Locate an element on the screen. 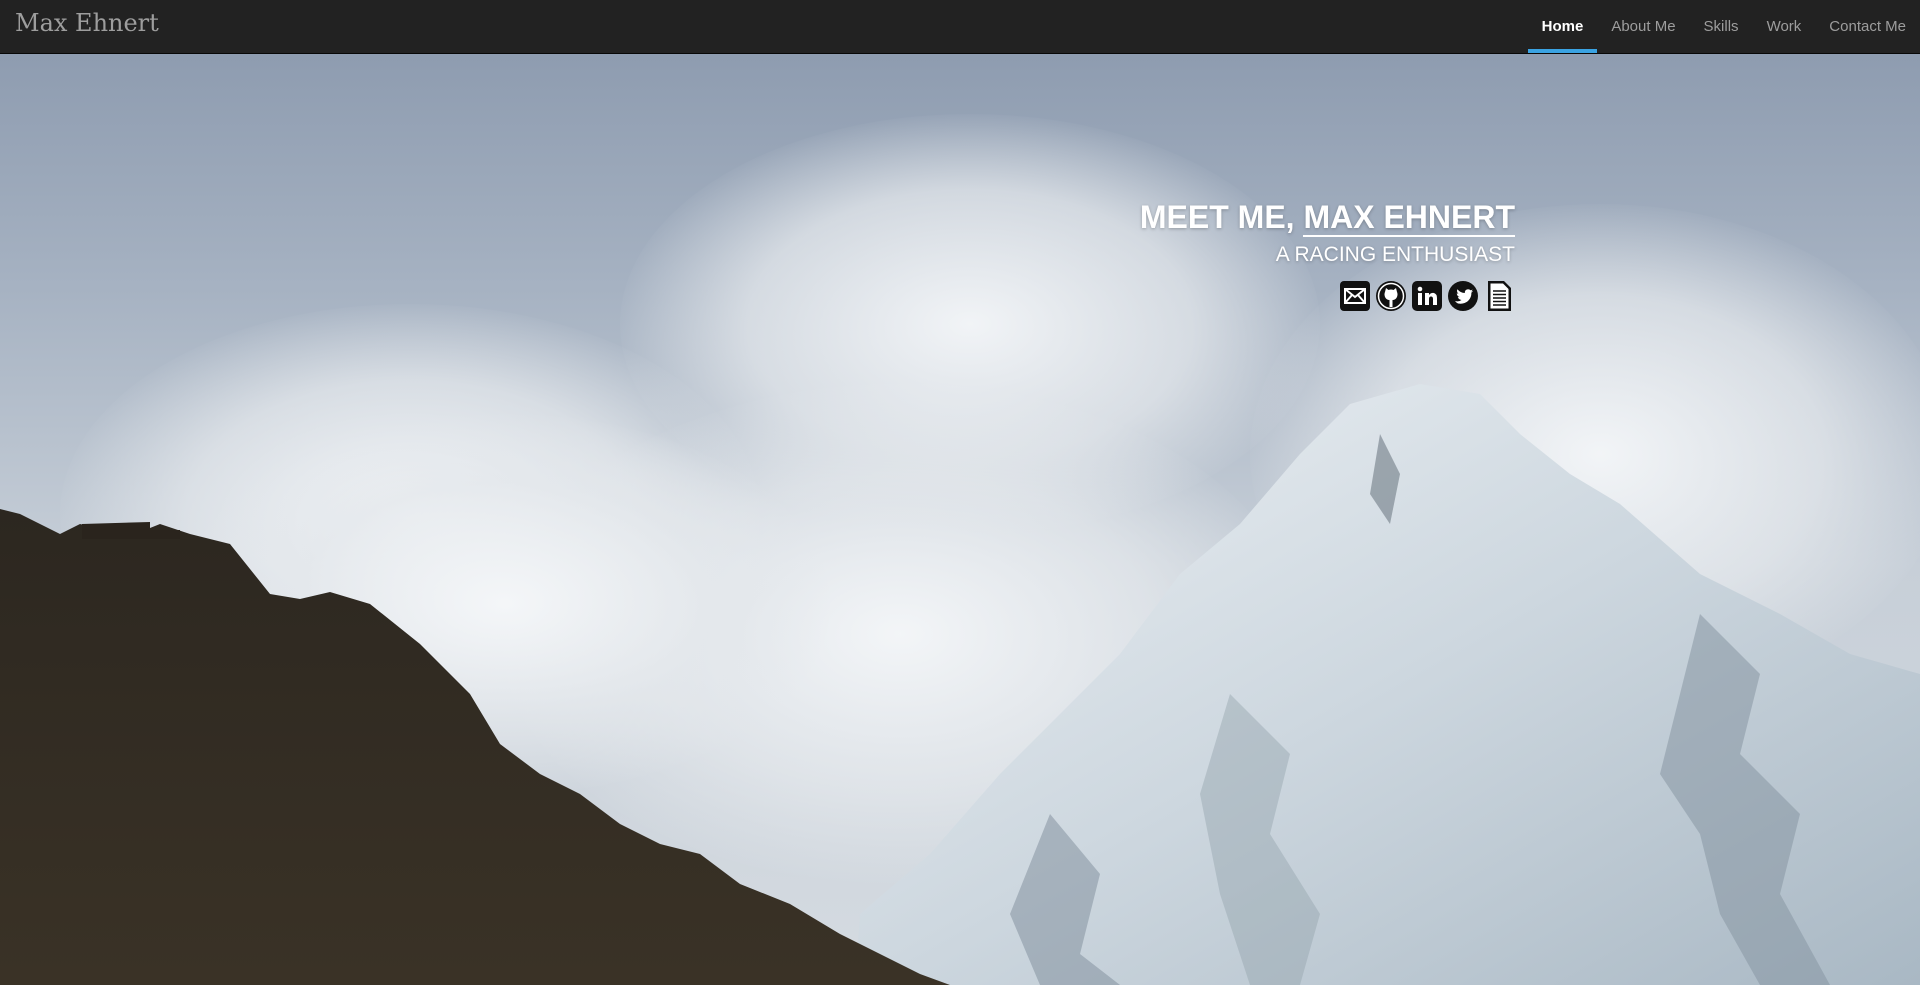  hero-headline-block: MEET ME, MAX EHNERT A RACING ENTHUSIAST is located at coordinates (1327, 254).